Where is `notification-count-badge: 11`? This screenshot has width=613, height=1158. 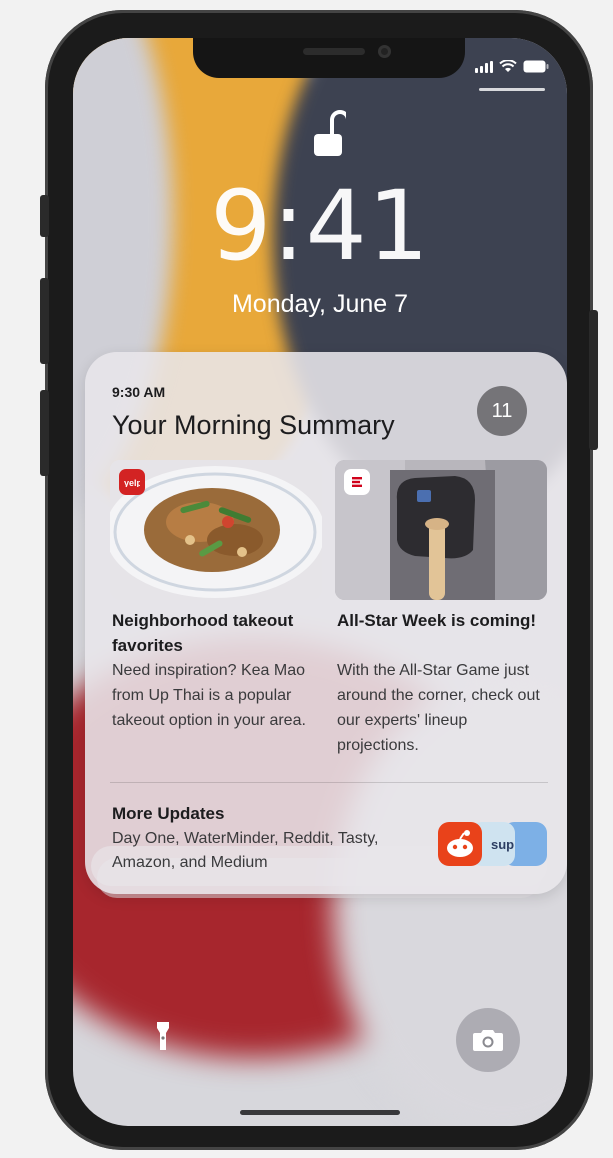 notification-count-badge: 11 is located at coordinates (502, 411).